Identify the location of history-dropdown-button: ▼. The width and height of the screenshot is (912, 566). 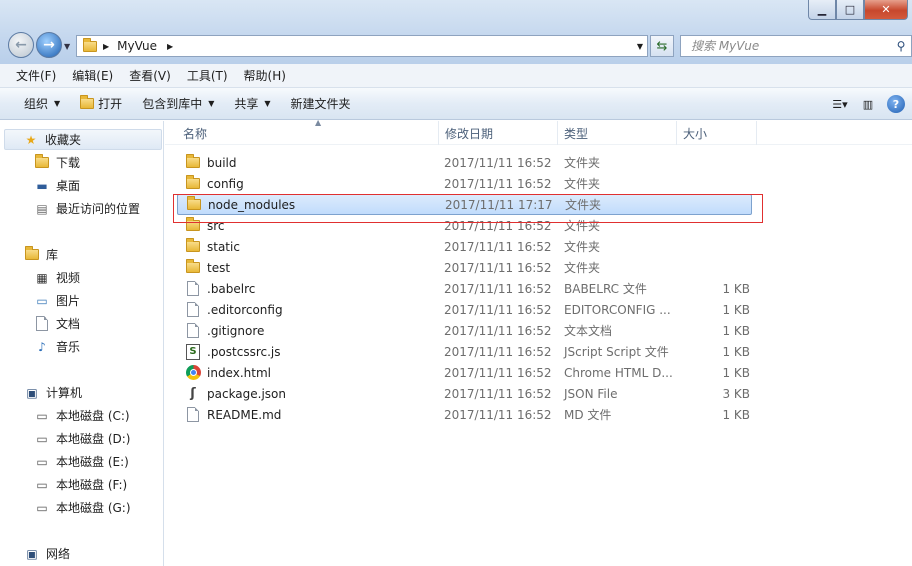
(67, 46).